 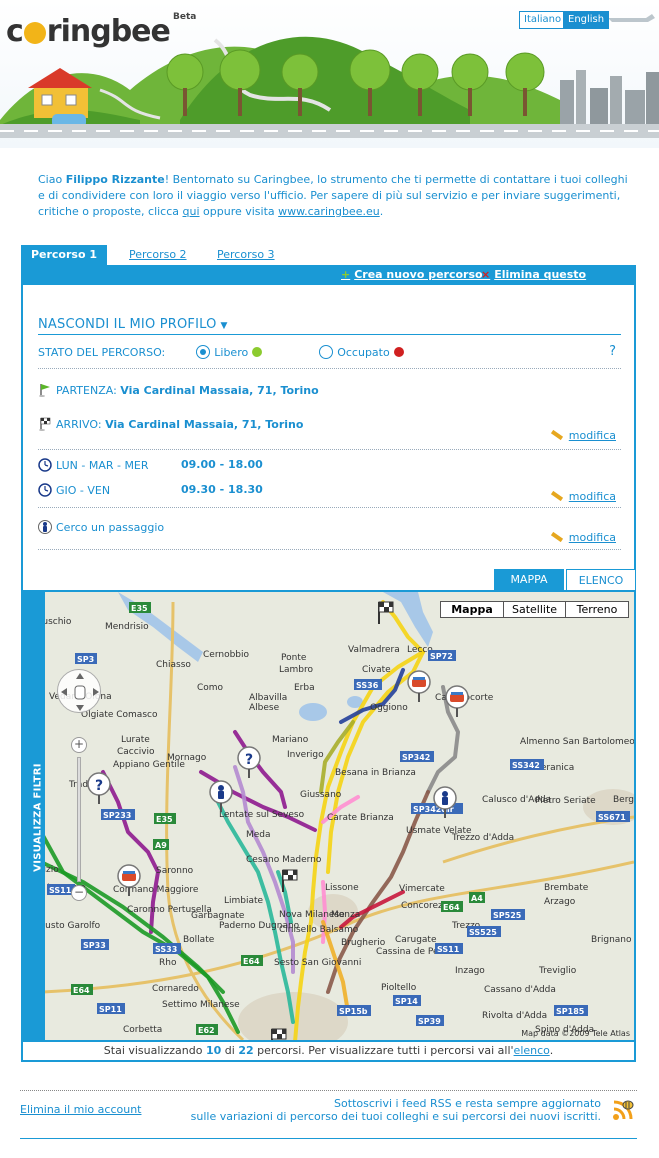 I want to click on road-shield: A9, so click(x=161, y=844).